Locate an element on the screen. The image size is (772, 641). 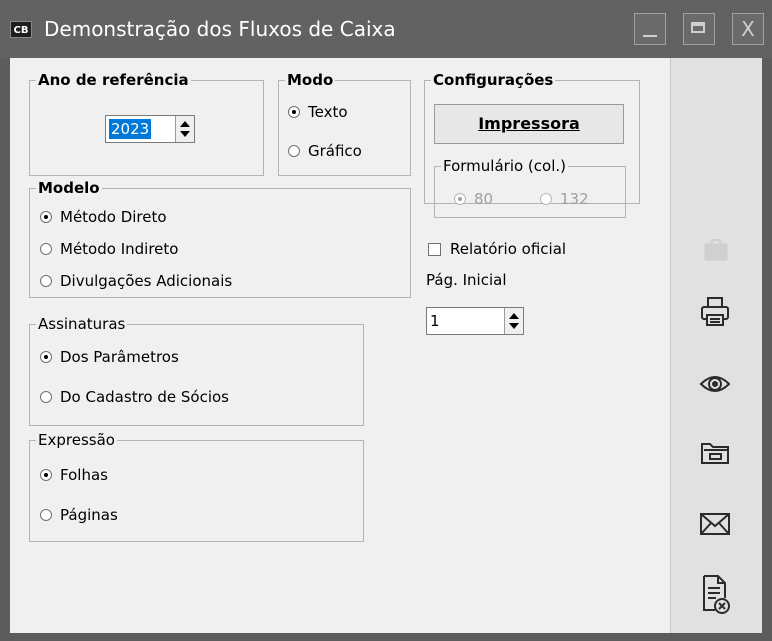
close-button: X is located at coordinates (748, 29).